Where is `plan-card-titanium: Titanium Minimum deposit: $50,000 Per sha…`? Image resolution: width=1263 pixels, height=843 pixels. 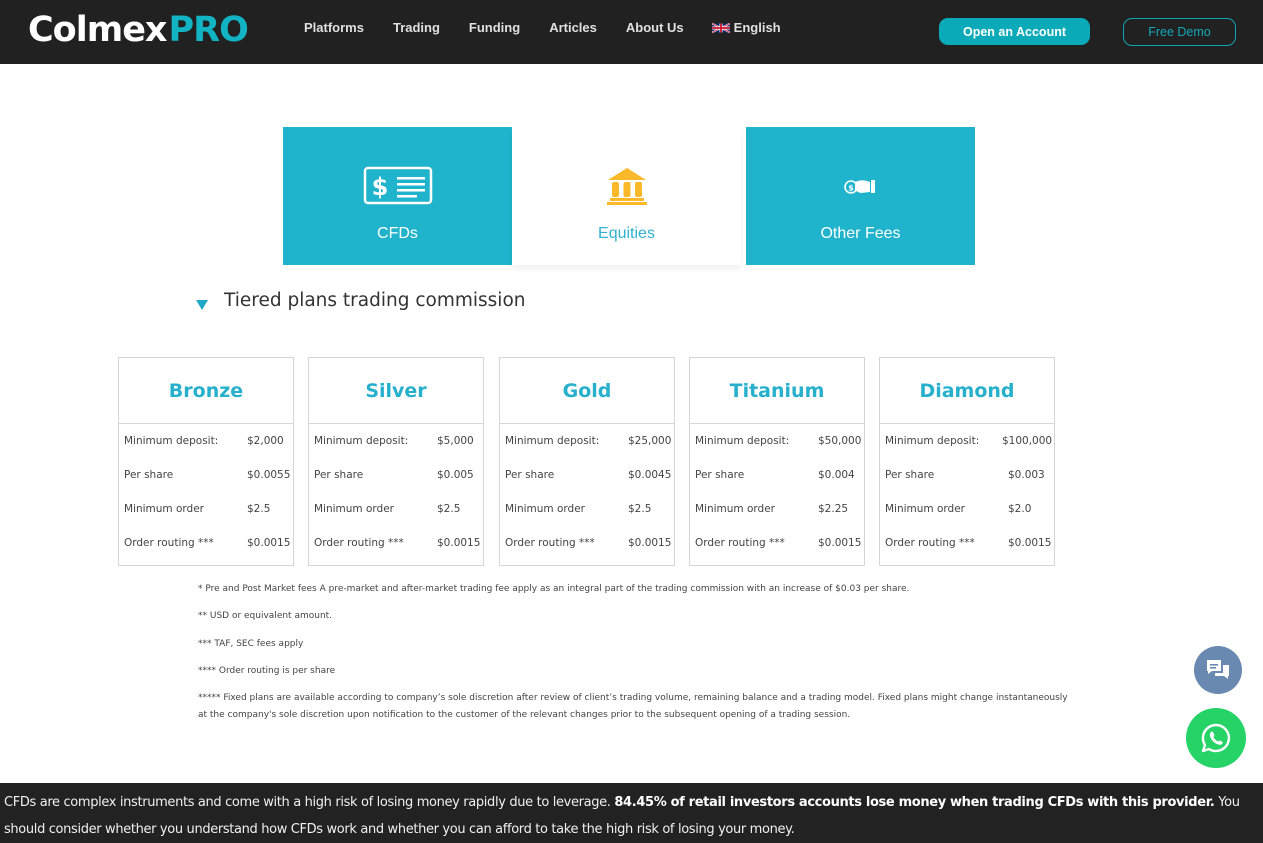
plan-card-titanium: Titanium Minimum deposit: $50,000 Per sha… is located at coordinates (777, 461).